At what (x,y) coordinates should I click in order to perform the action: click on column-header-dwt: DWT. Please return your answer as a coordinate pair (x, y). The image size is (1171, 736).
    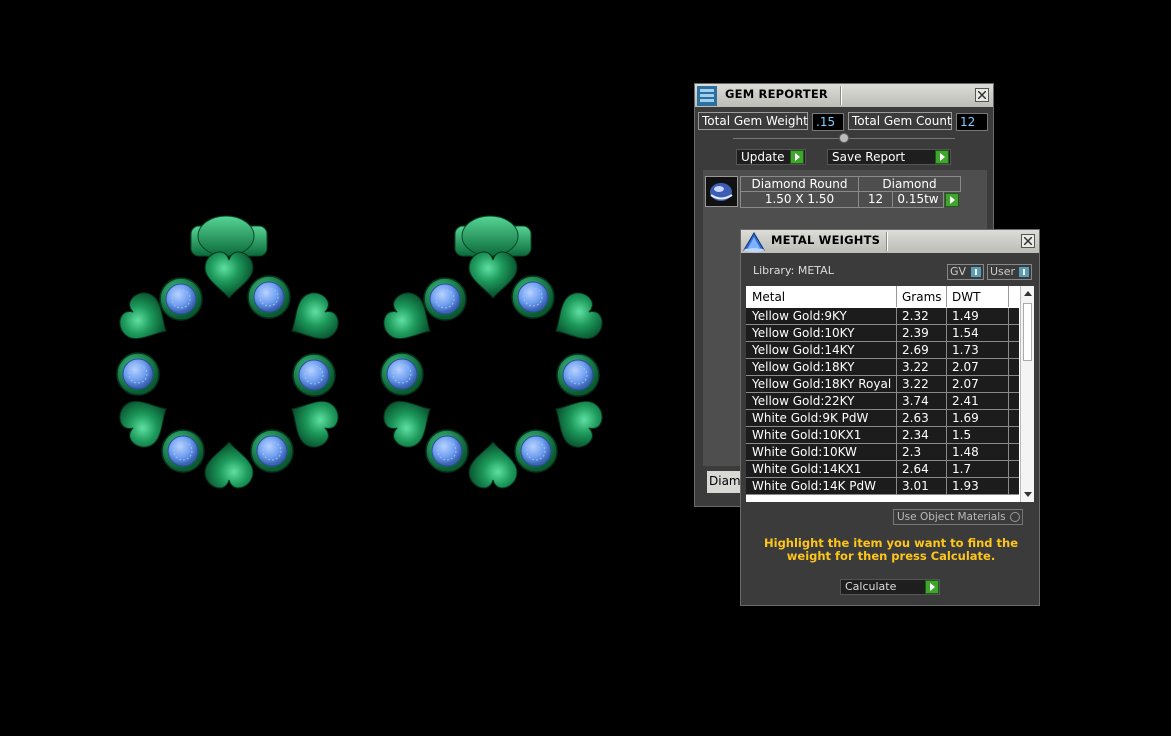
    Looking at the image, I should click on (966, 297).